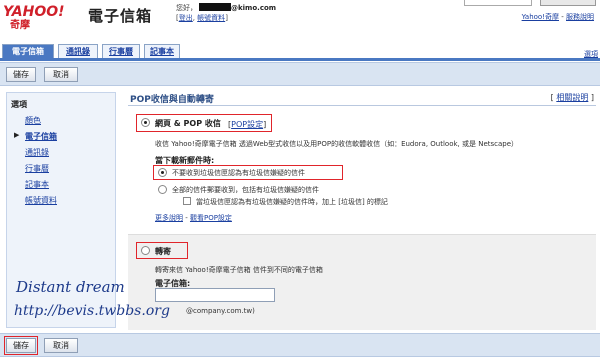 The width and height of the screenshot is (600, 357). I want to click on masked-username, so click(215, 7).